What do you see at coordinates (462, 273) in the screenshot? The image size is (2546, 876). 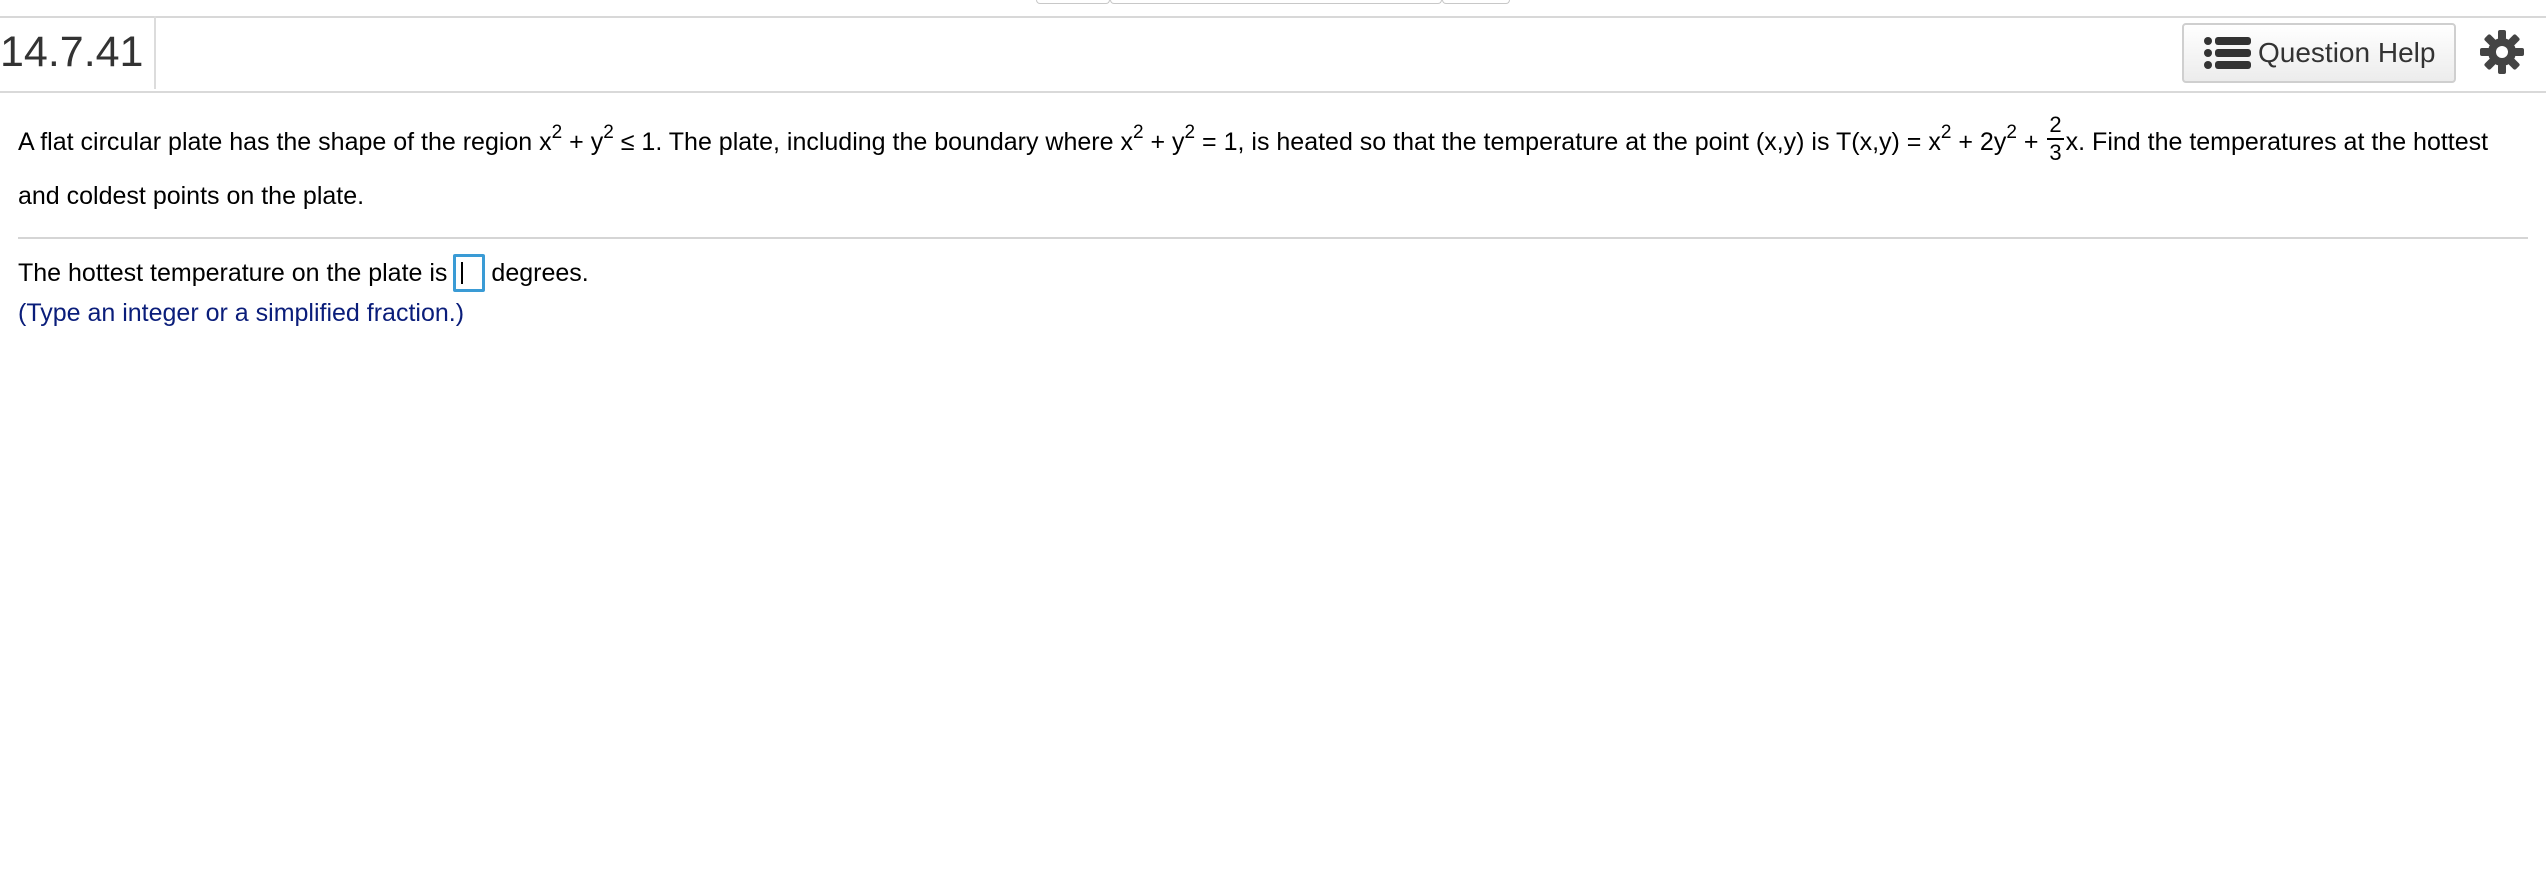 I see `text-caret` at bounding box center [462, 273].